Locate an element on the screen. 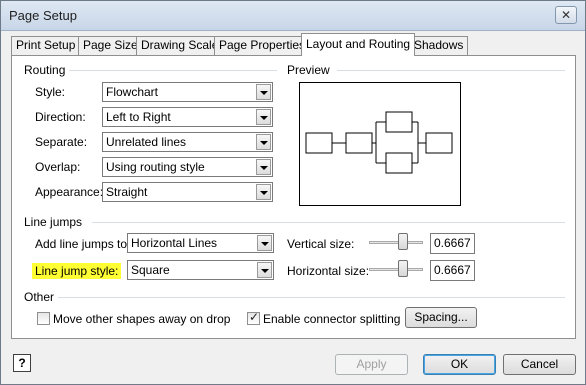 Image resolution: width=586 pixels, height=385 pixels. horizontal-size-field: 0.6667 is located at coordinates (452, 270).